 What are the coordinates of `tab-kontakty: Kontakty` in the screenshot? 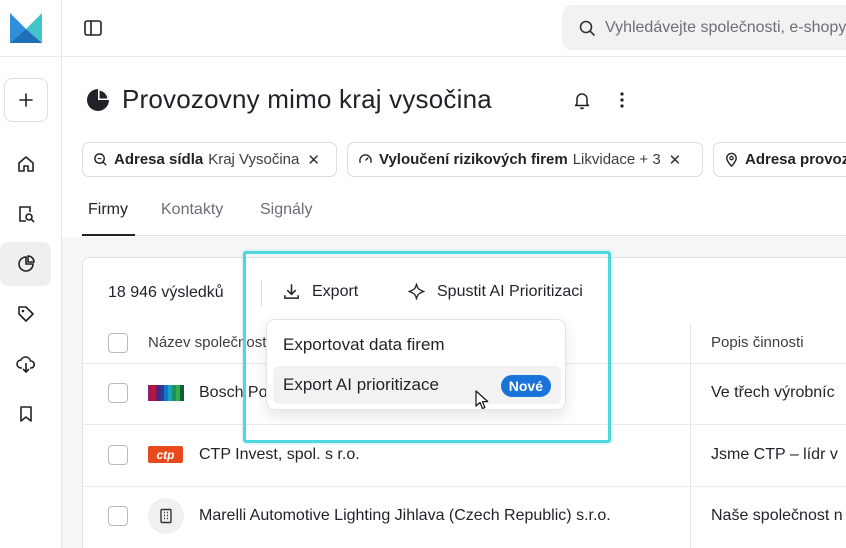 It's located at (192, 210).